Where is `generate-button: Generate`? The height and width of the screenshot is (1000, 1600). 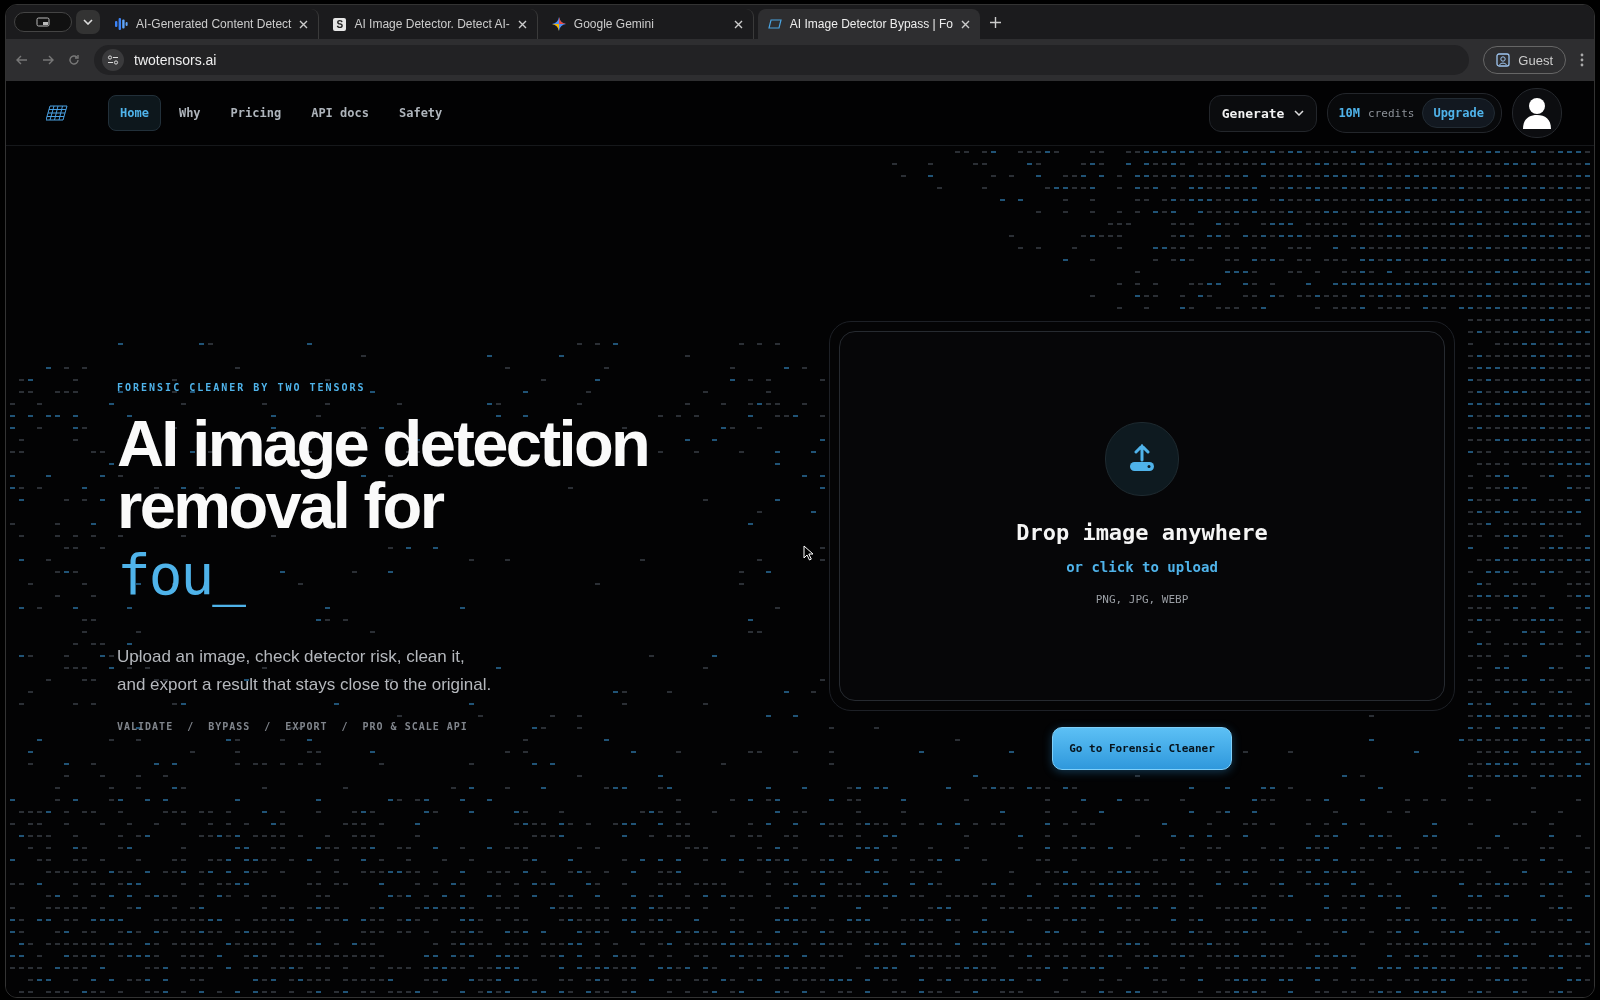 generate-button: Generate is located at coordinates (1263, 113).